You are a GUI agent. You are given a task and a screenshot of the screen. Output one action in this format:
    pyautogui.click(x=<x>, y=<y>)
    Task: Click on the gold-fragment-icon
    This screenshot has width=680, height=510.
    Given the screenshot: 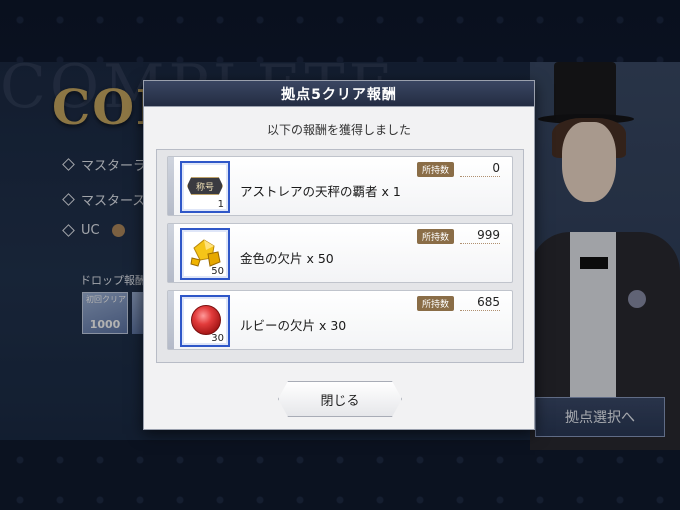 What is the action you would take?
    pyautogui.click(x=205, y=253)
    